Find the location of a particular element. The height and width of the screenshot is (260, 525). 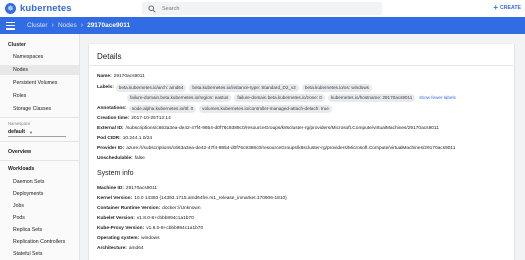

creation-time-row: Creation time: 2017-10-25T12:14 is located at coordinates (134, 118).